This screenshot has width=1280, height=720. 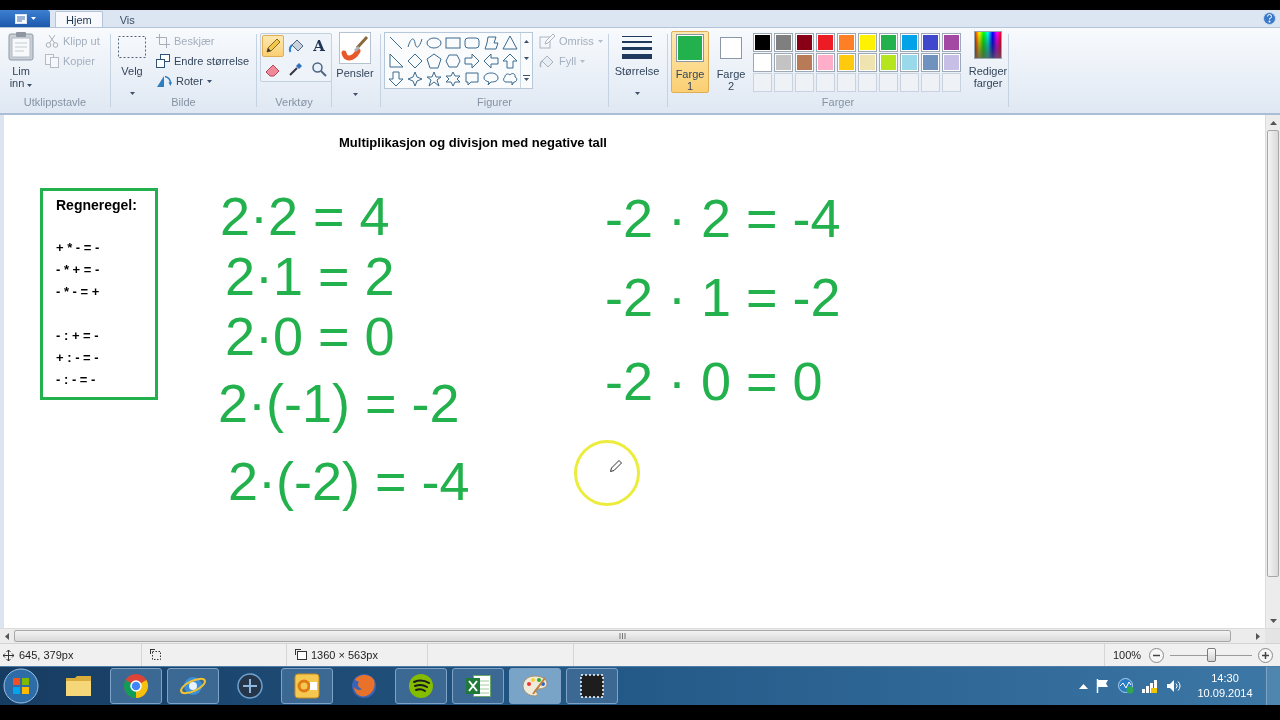 What do you see at coordinates (1103, 686) in the screenshot?
I see `flag-icon` at bounding box center [1103, 686].